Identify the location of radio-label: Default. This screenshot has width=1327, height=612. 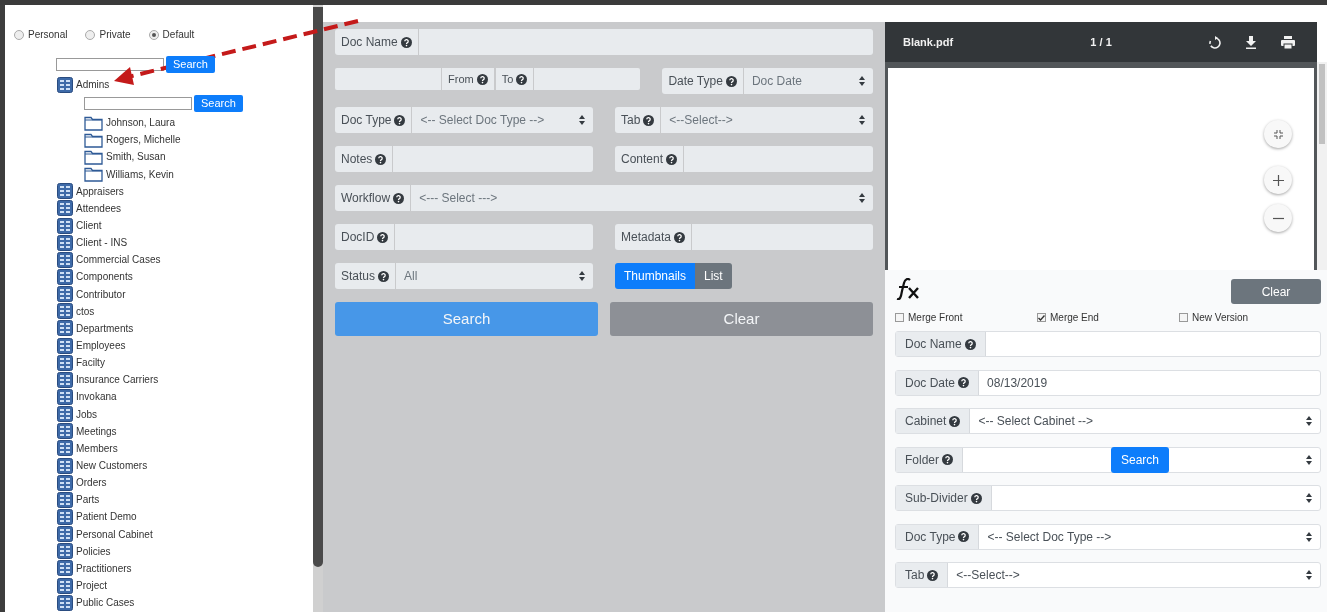
(178, 35).